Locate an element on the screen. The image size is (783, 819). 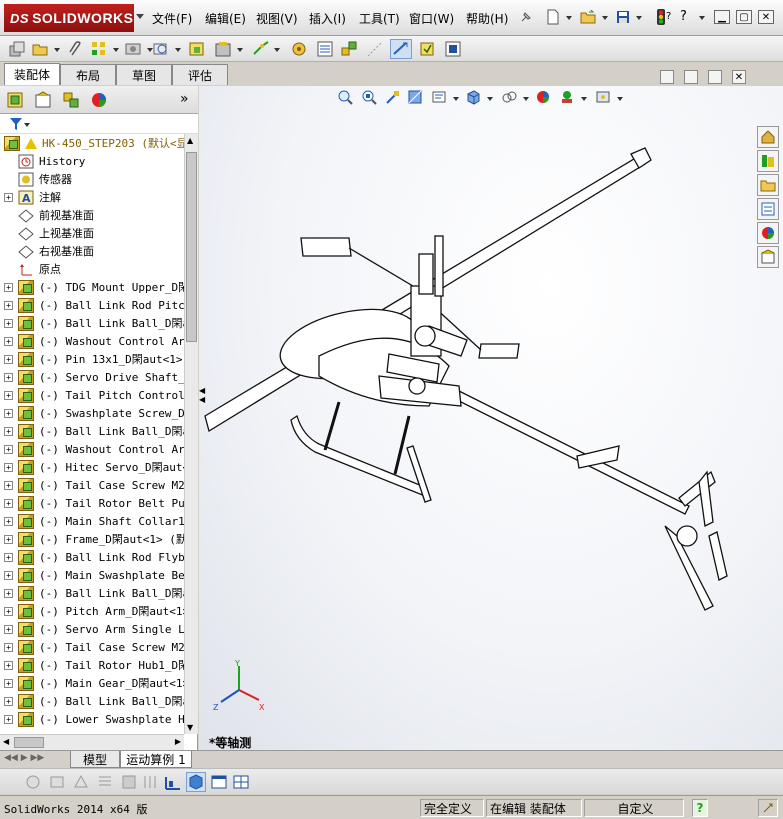
tree-horizontal-scrollbar: ◀ ▶ is located at coordinates (92, 742).